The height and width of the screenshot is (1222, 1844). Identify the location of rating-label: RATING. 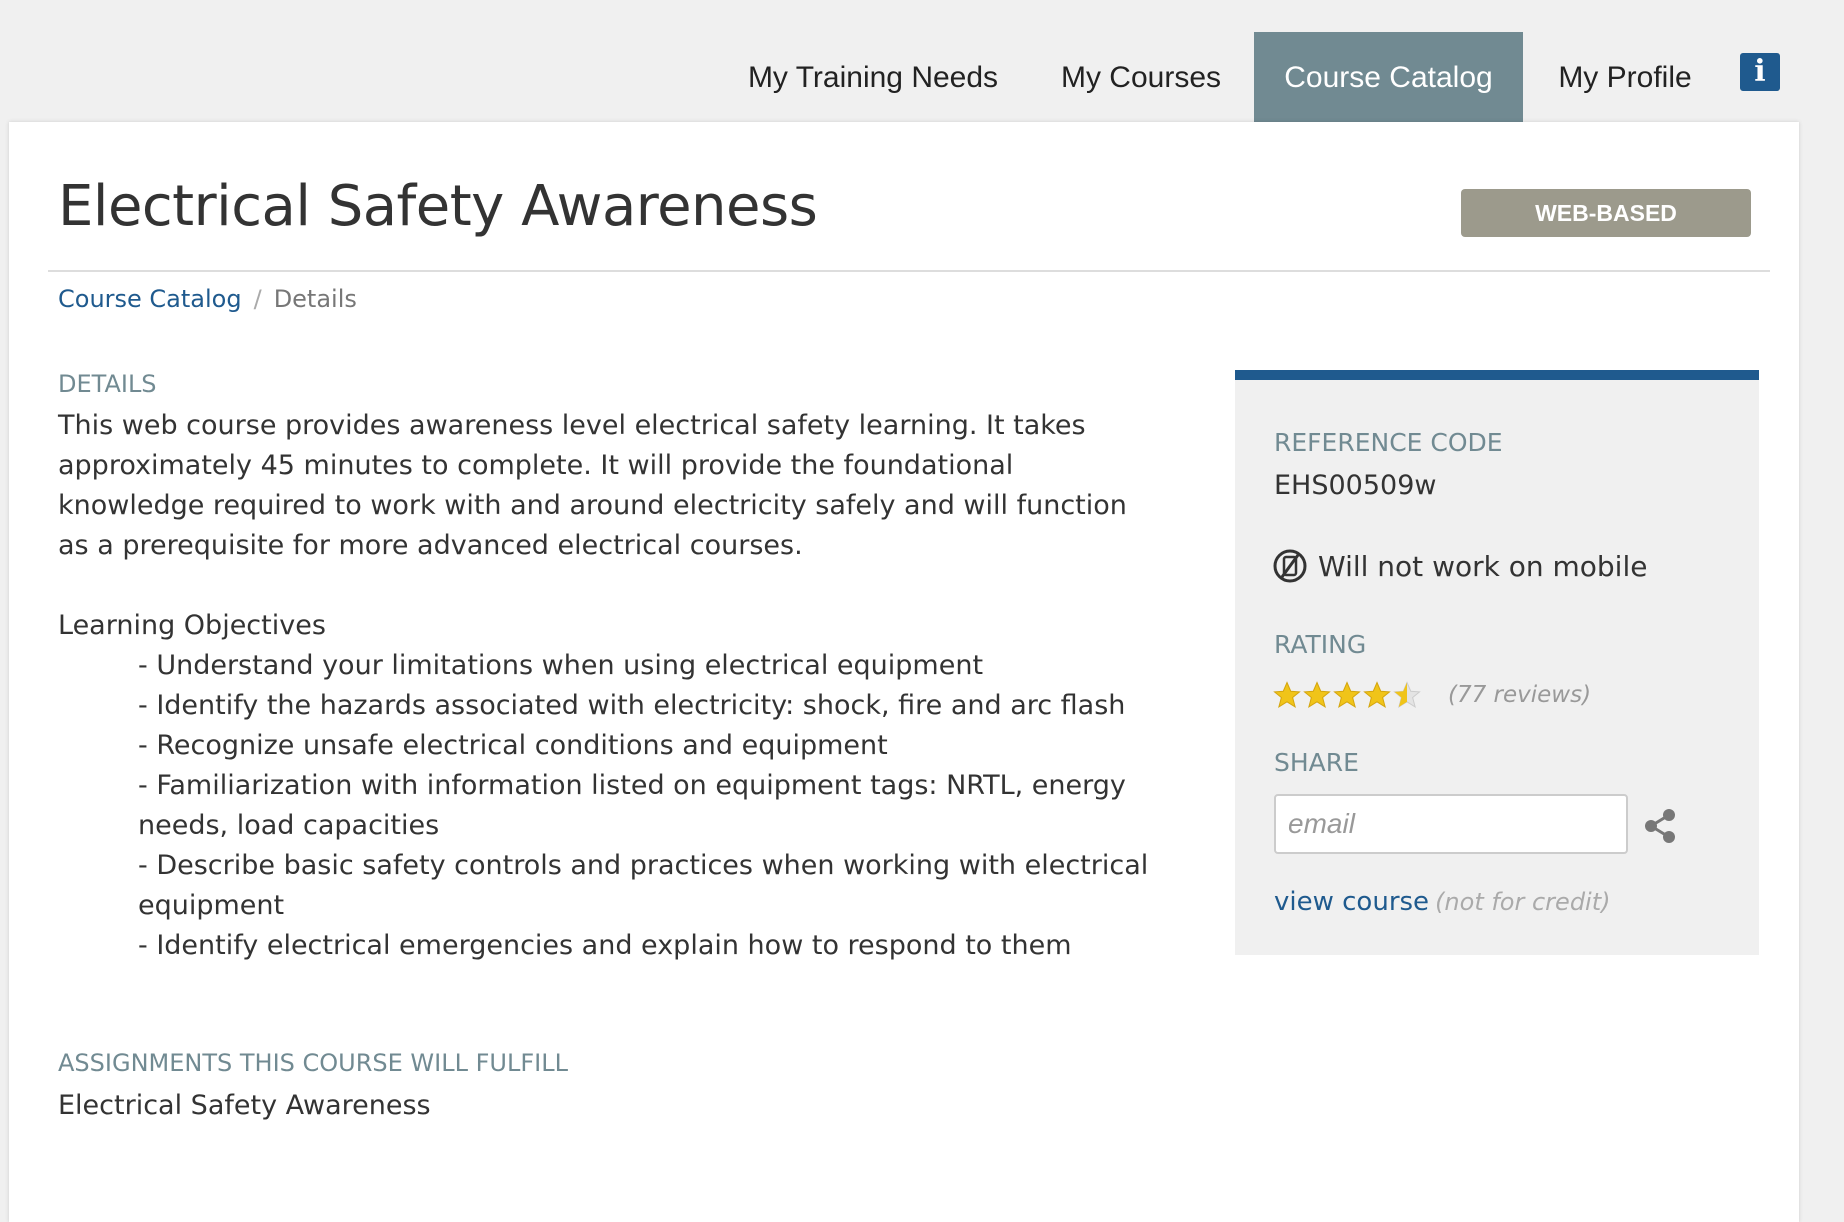
(1320, 644).